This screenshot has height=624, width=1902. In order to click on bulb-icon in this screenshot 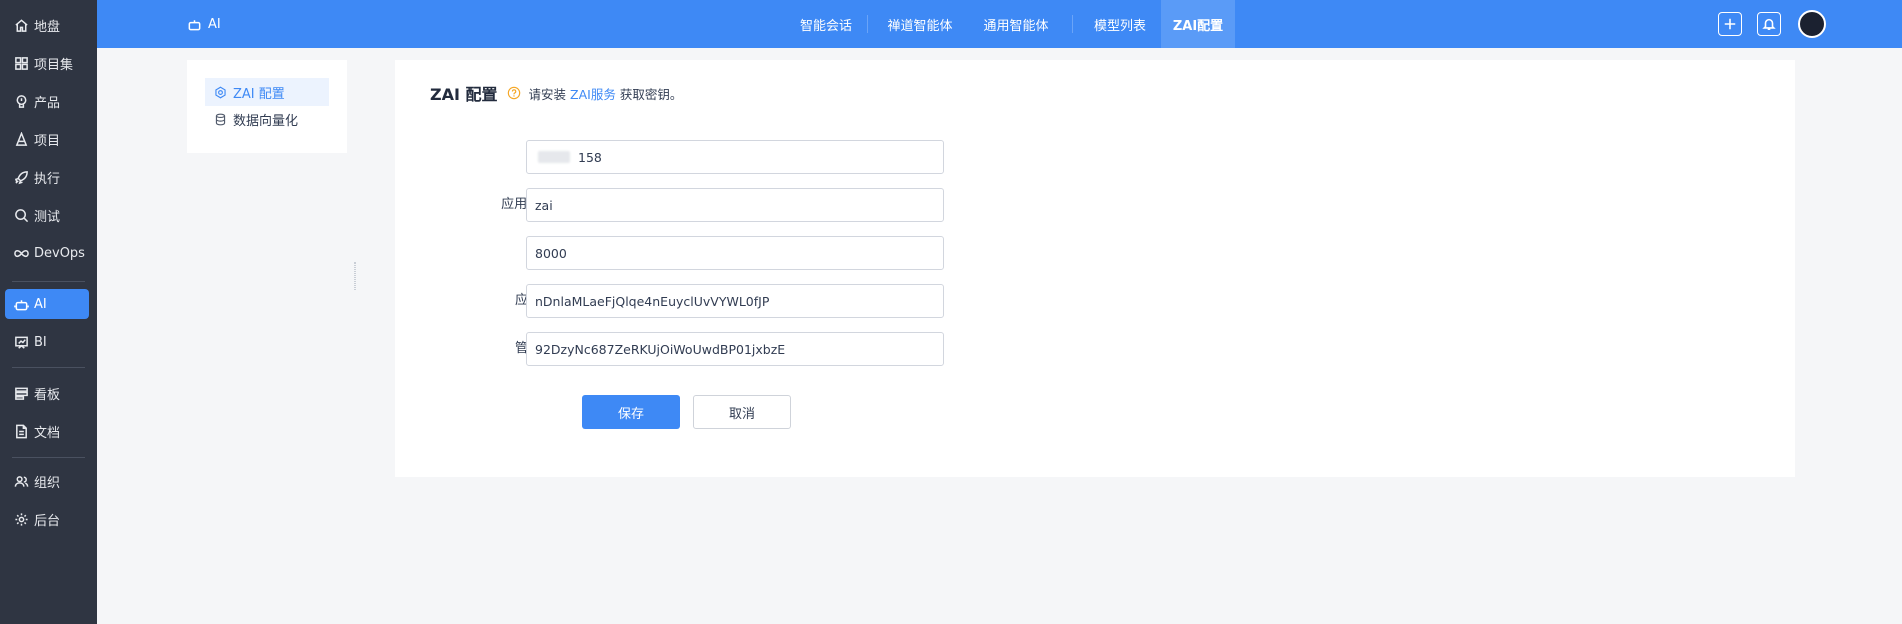, I will do `click(21, 101)`.